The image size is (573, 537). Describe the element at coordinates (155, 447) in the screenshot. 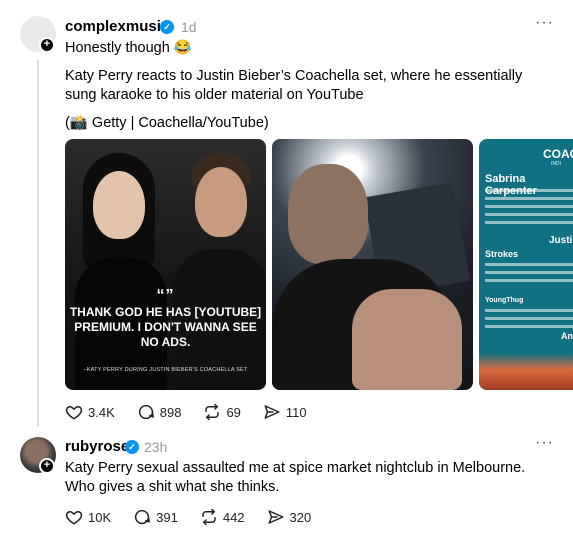

I see `post-time: 23h` at that location.